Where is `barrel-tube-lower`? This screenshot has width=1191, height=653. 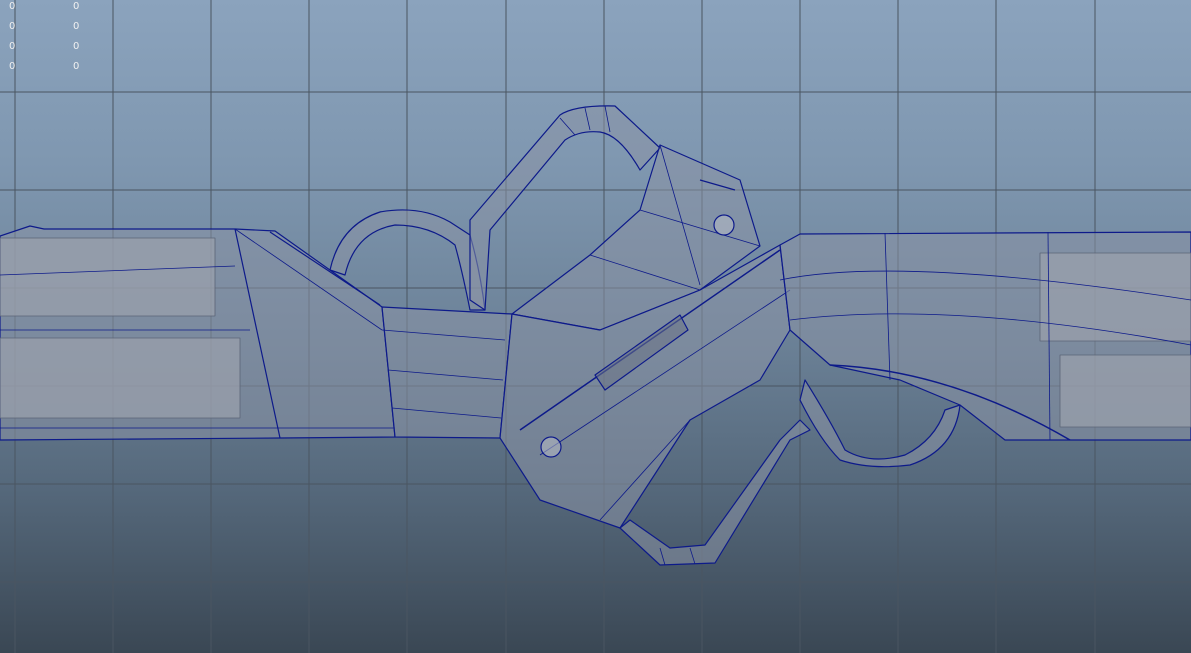
barrel-tube-lower is located at coordinates (120, 378).